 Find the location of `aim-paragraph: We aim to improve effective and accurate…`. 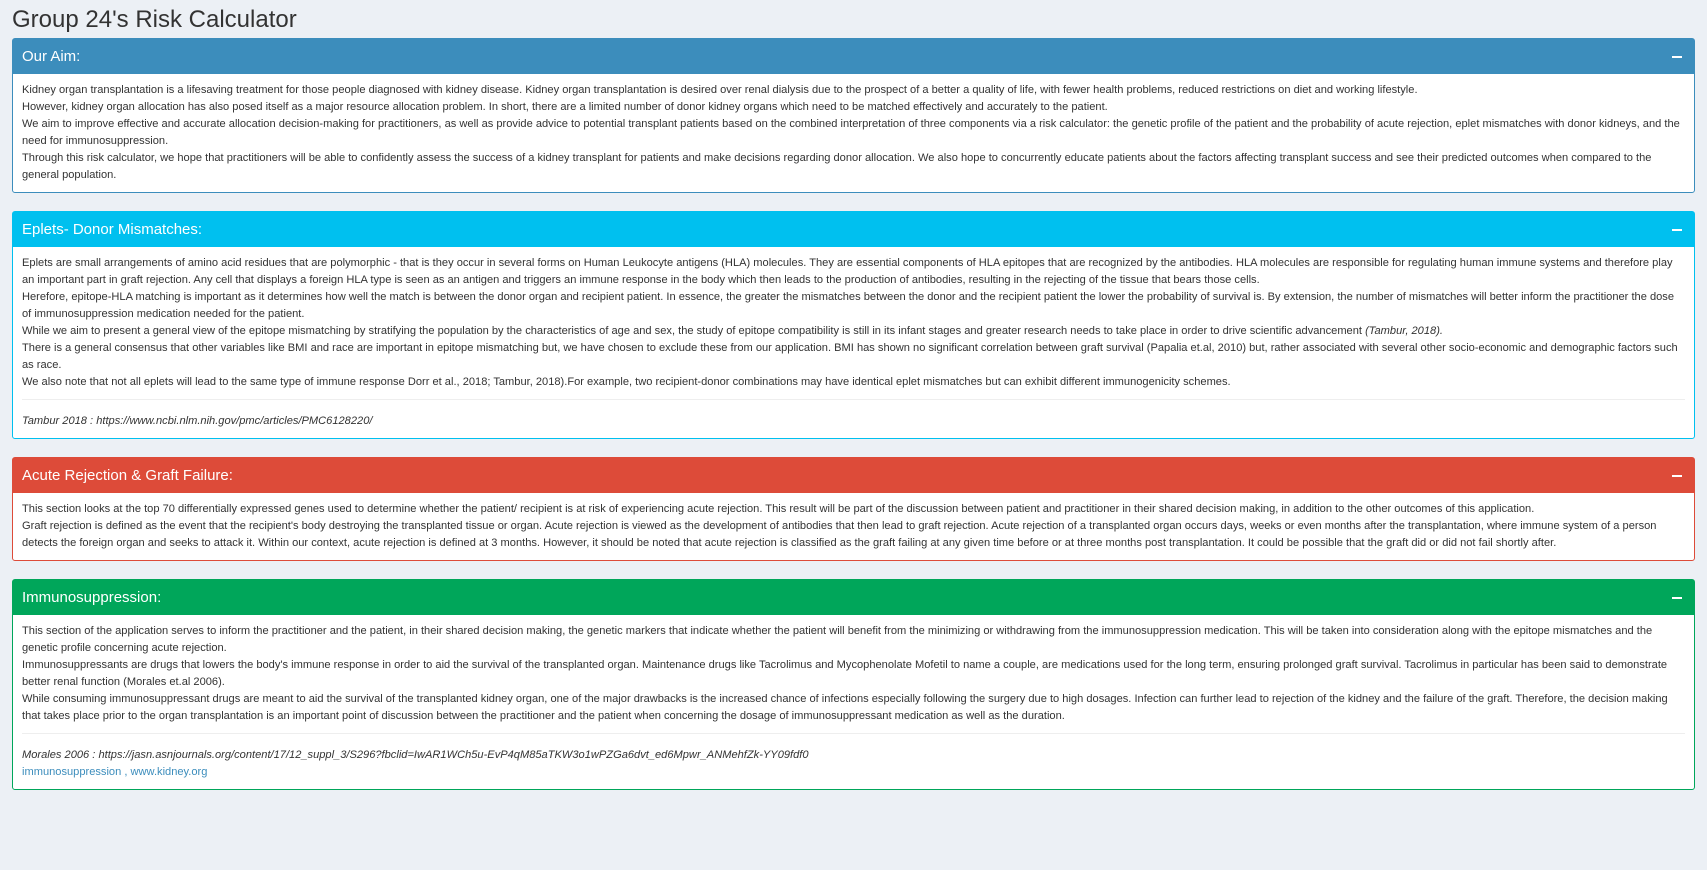

aim-paragraph: We aim to improve effective and accurate… is located at coordinates (851, 132).